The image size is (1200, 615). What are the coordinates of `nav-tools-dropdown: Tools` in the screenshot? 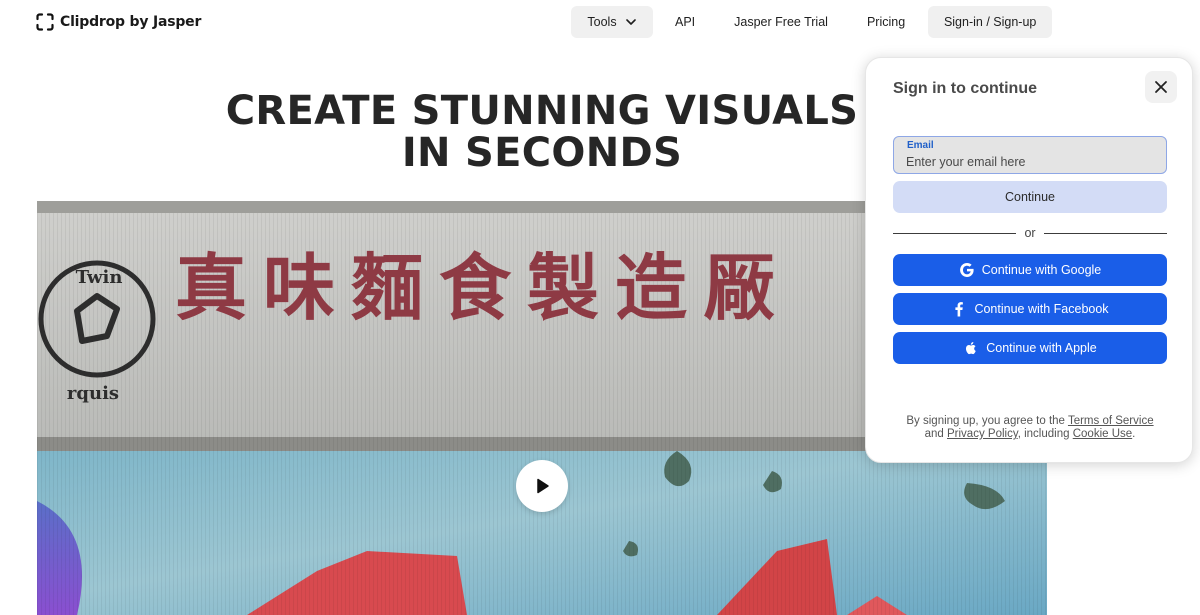 It's located at (612, 22).